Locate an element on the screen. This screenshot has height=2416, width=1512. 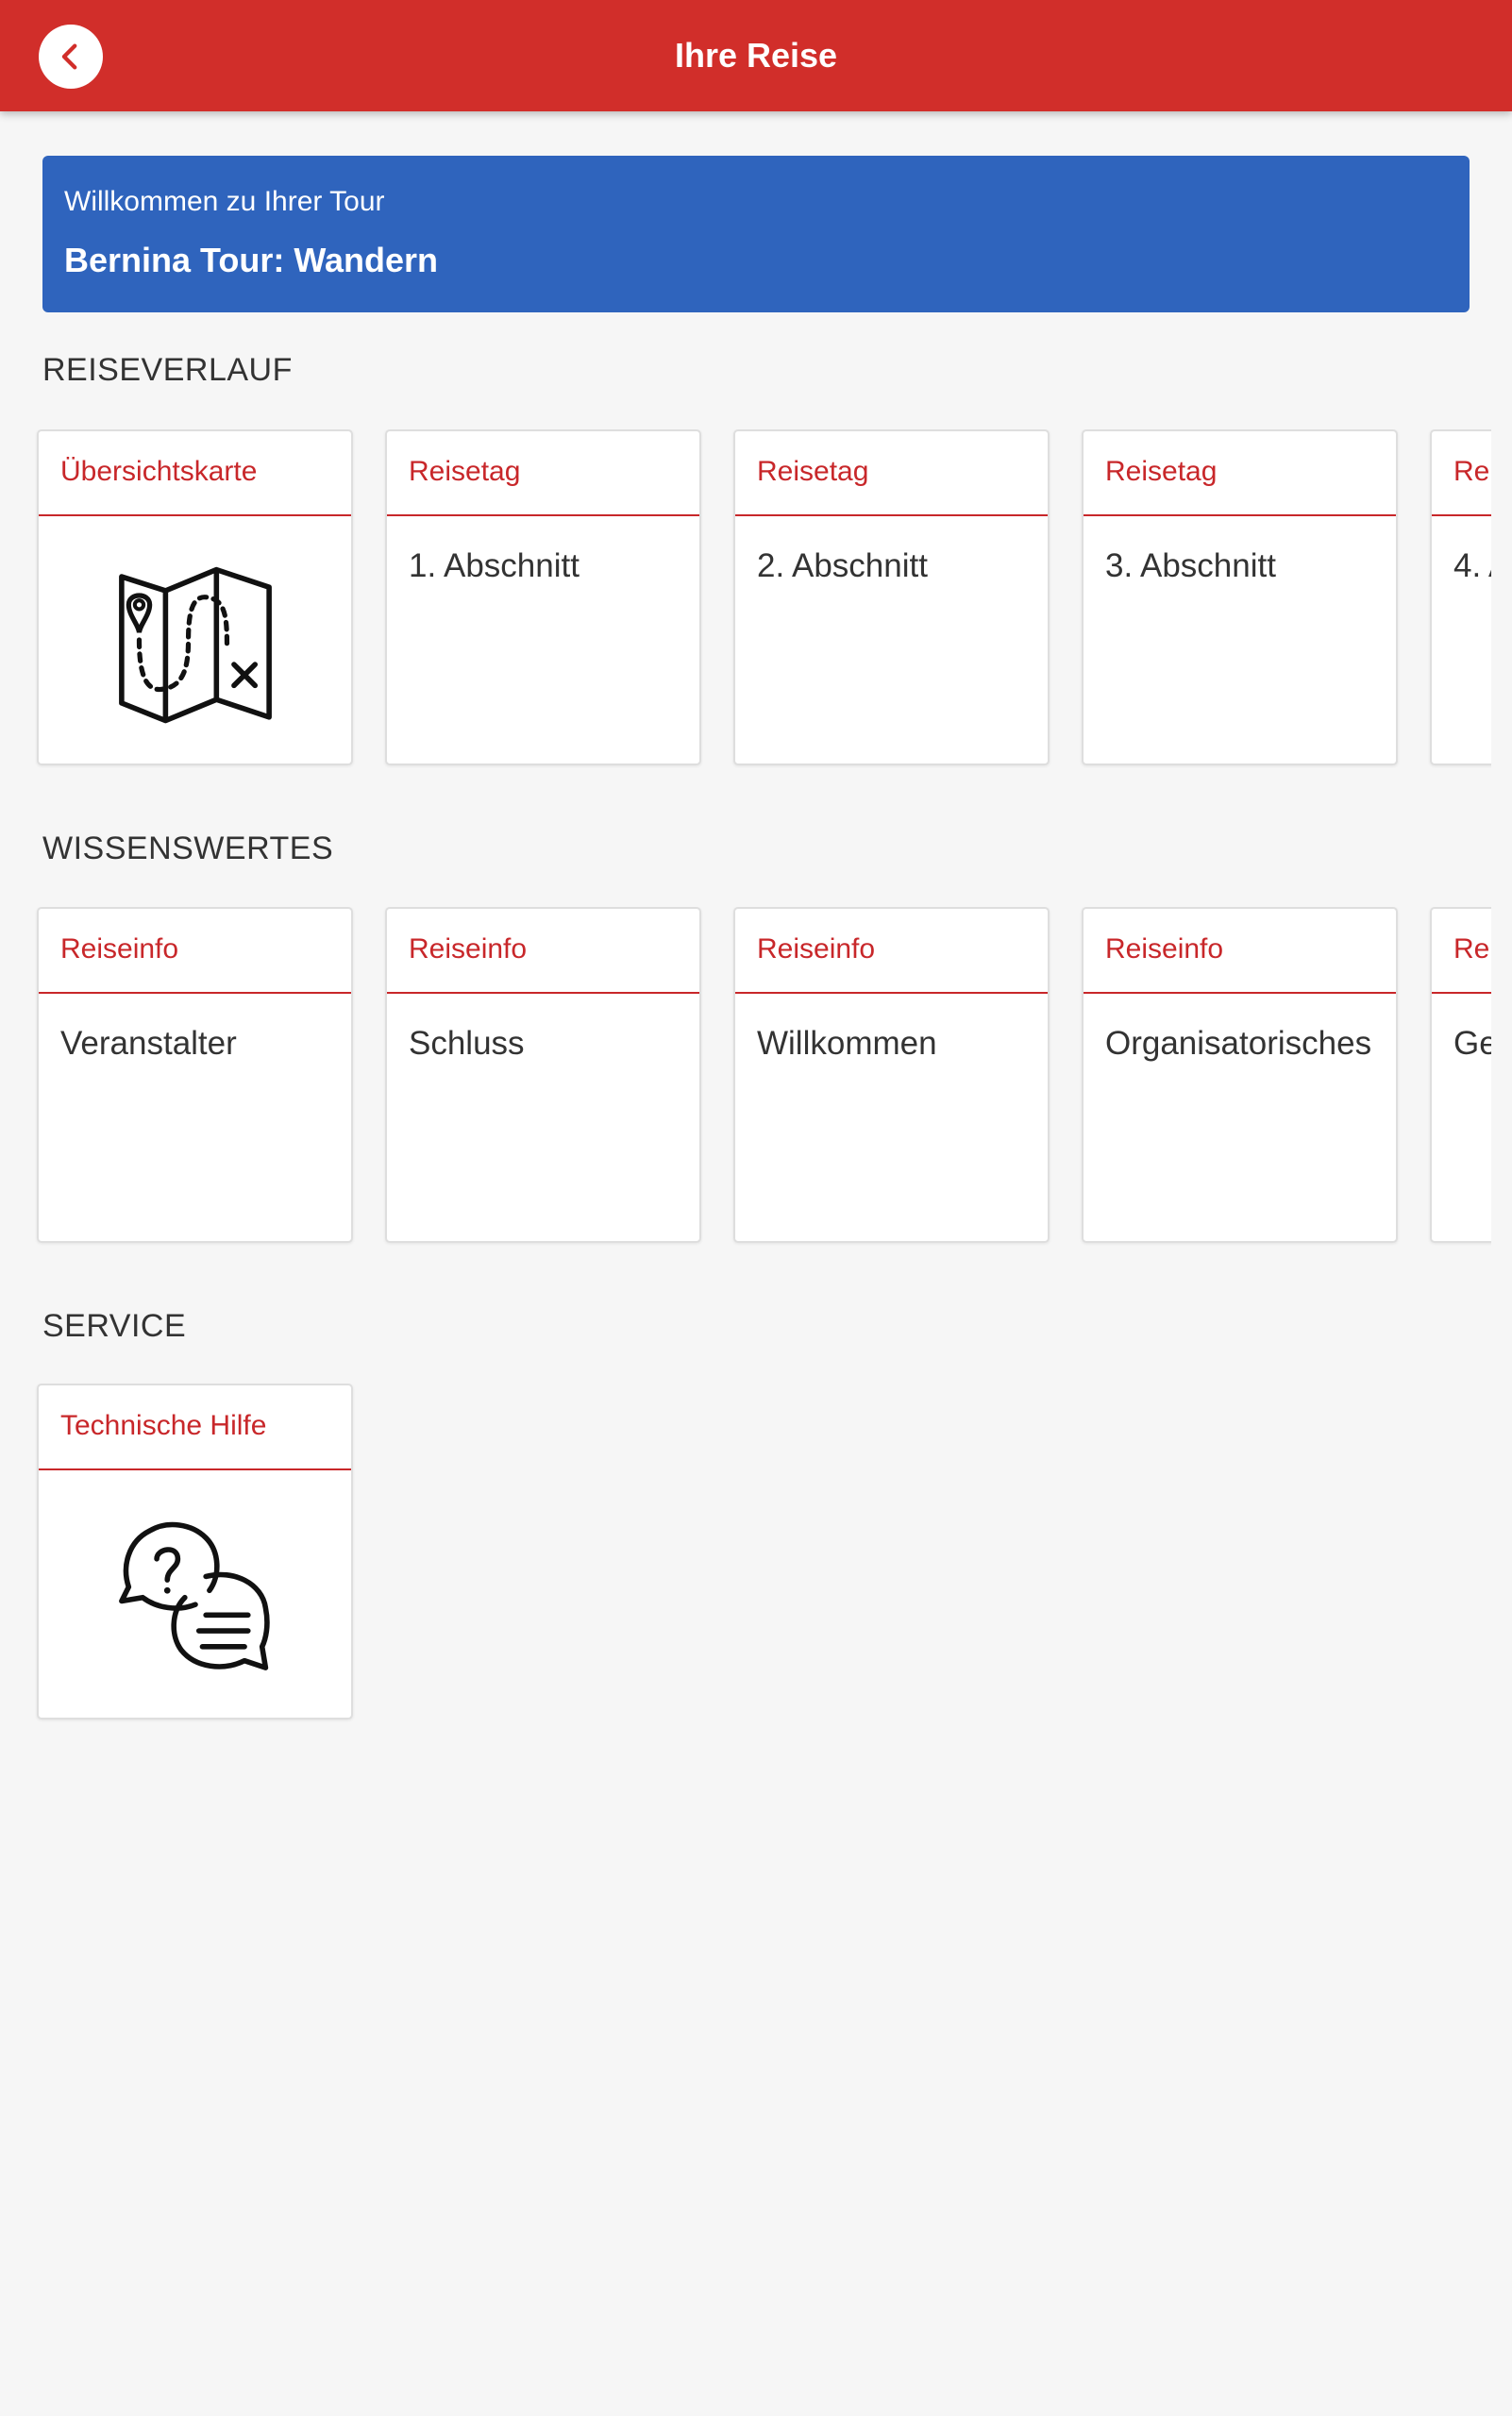
app-bar: Ihre Reise is located at coordinates (756, 56).